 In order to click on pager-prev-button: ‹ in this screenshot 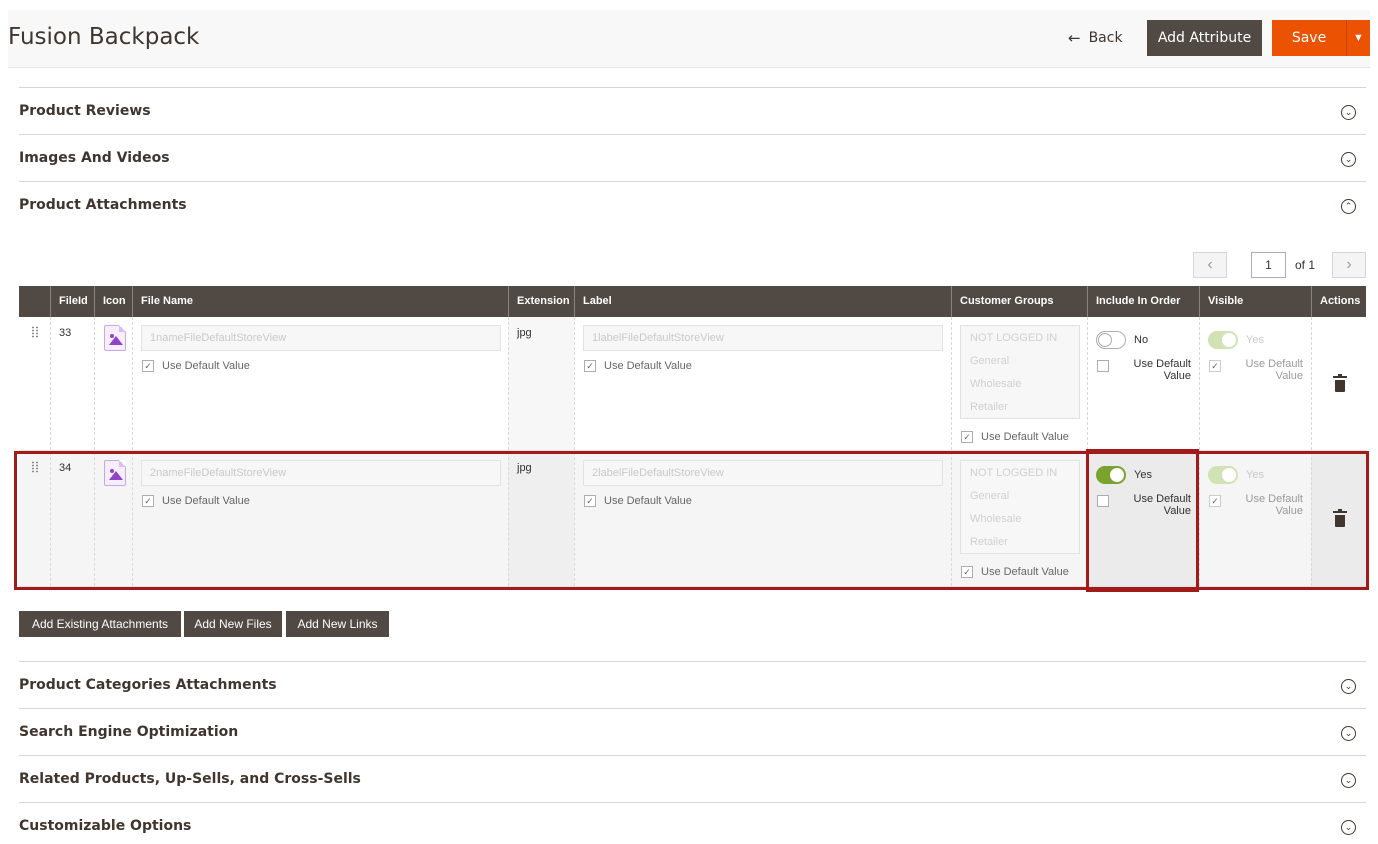, I will do `click(1210, 265)`.